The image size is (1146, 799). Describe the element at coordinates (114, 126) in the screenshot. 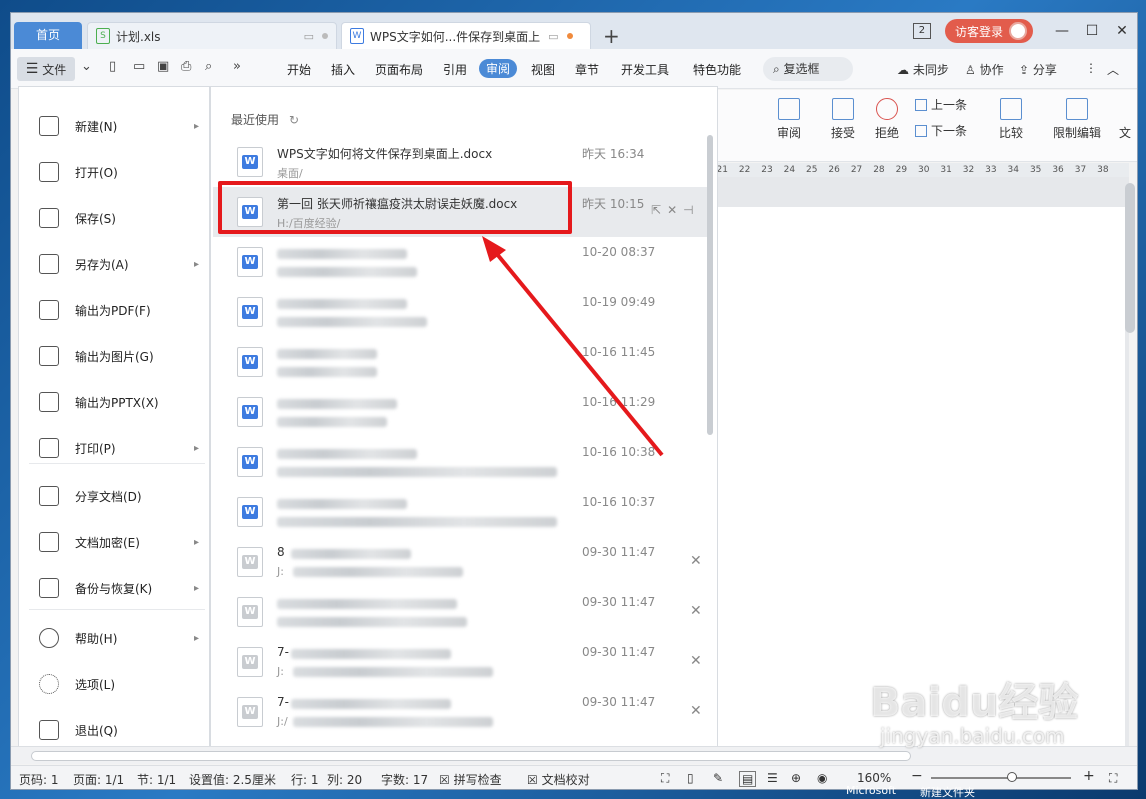

I see `backstage-item: 新建(N) ▸` at that location.